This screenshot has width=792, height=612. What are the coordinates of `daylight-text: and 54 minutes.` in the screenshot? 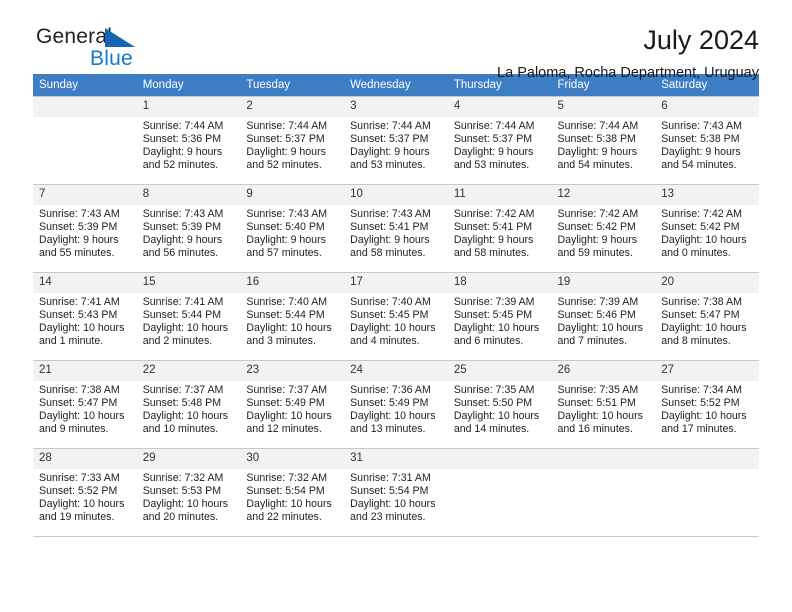 It's located at (699, 165).